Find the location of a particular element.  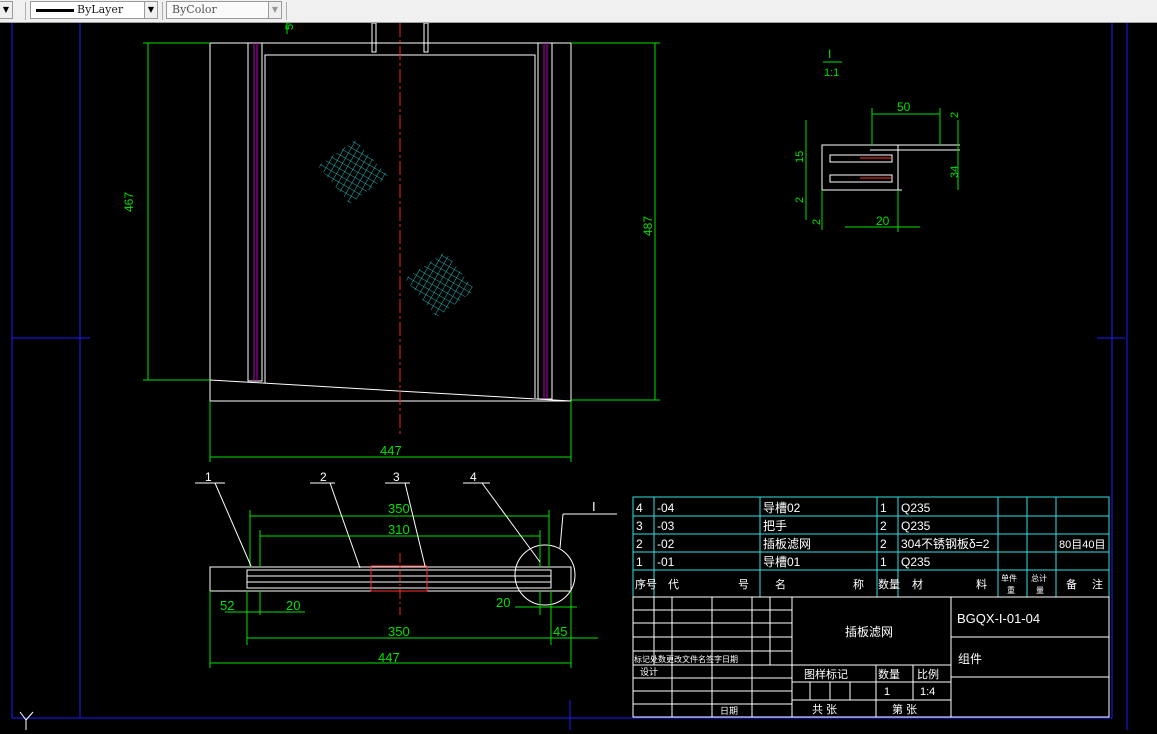

dim-52: 52 is located at coordinates (227, 605).